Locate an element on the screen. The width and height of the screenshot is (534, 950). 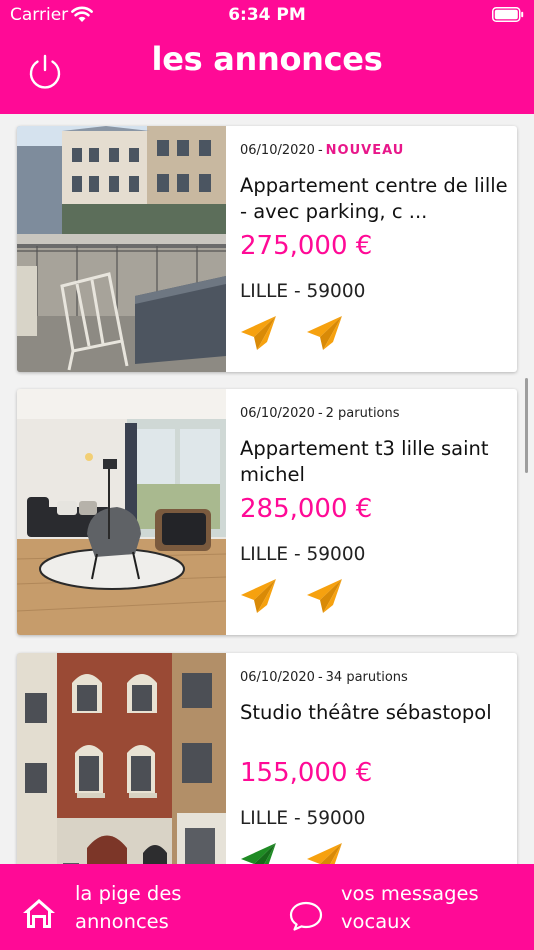
page-title: les annonces is located at coordinates (267, 59).